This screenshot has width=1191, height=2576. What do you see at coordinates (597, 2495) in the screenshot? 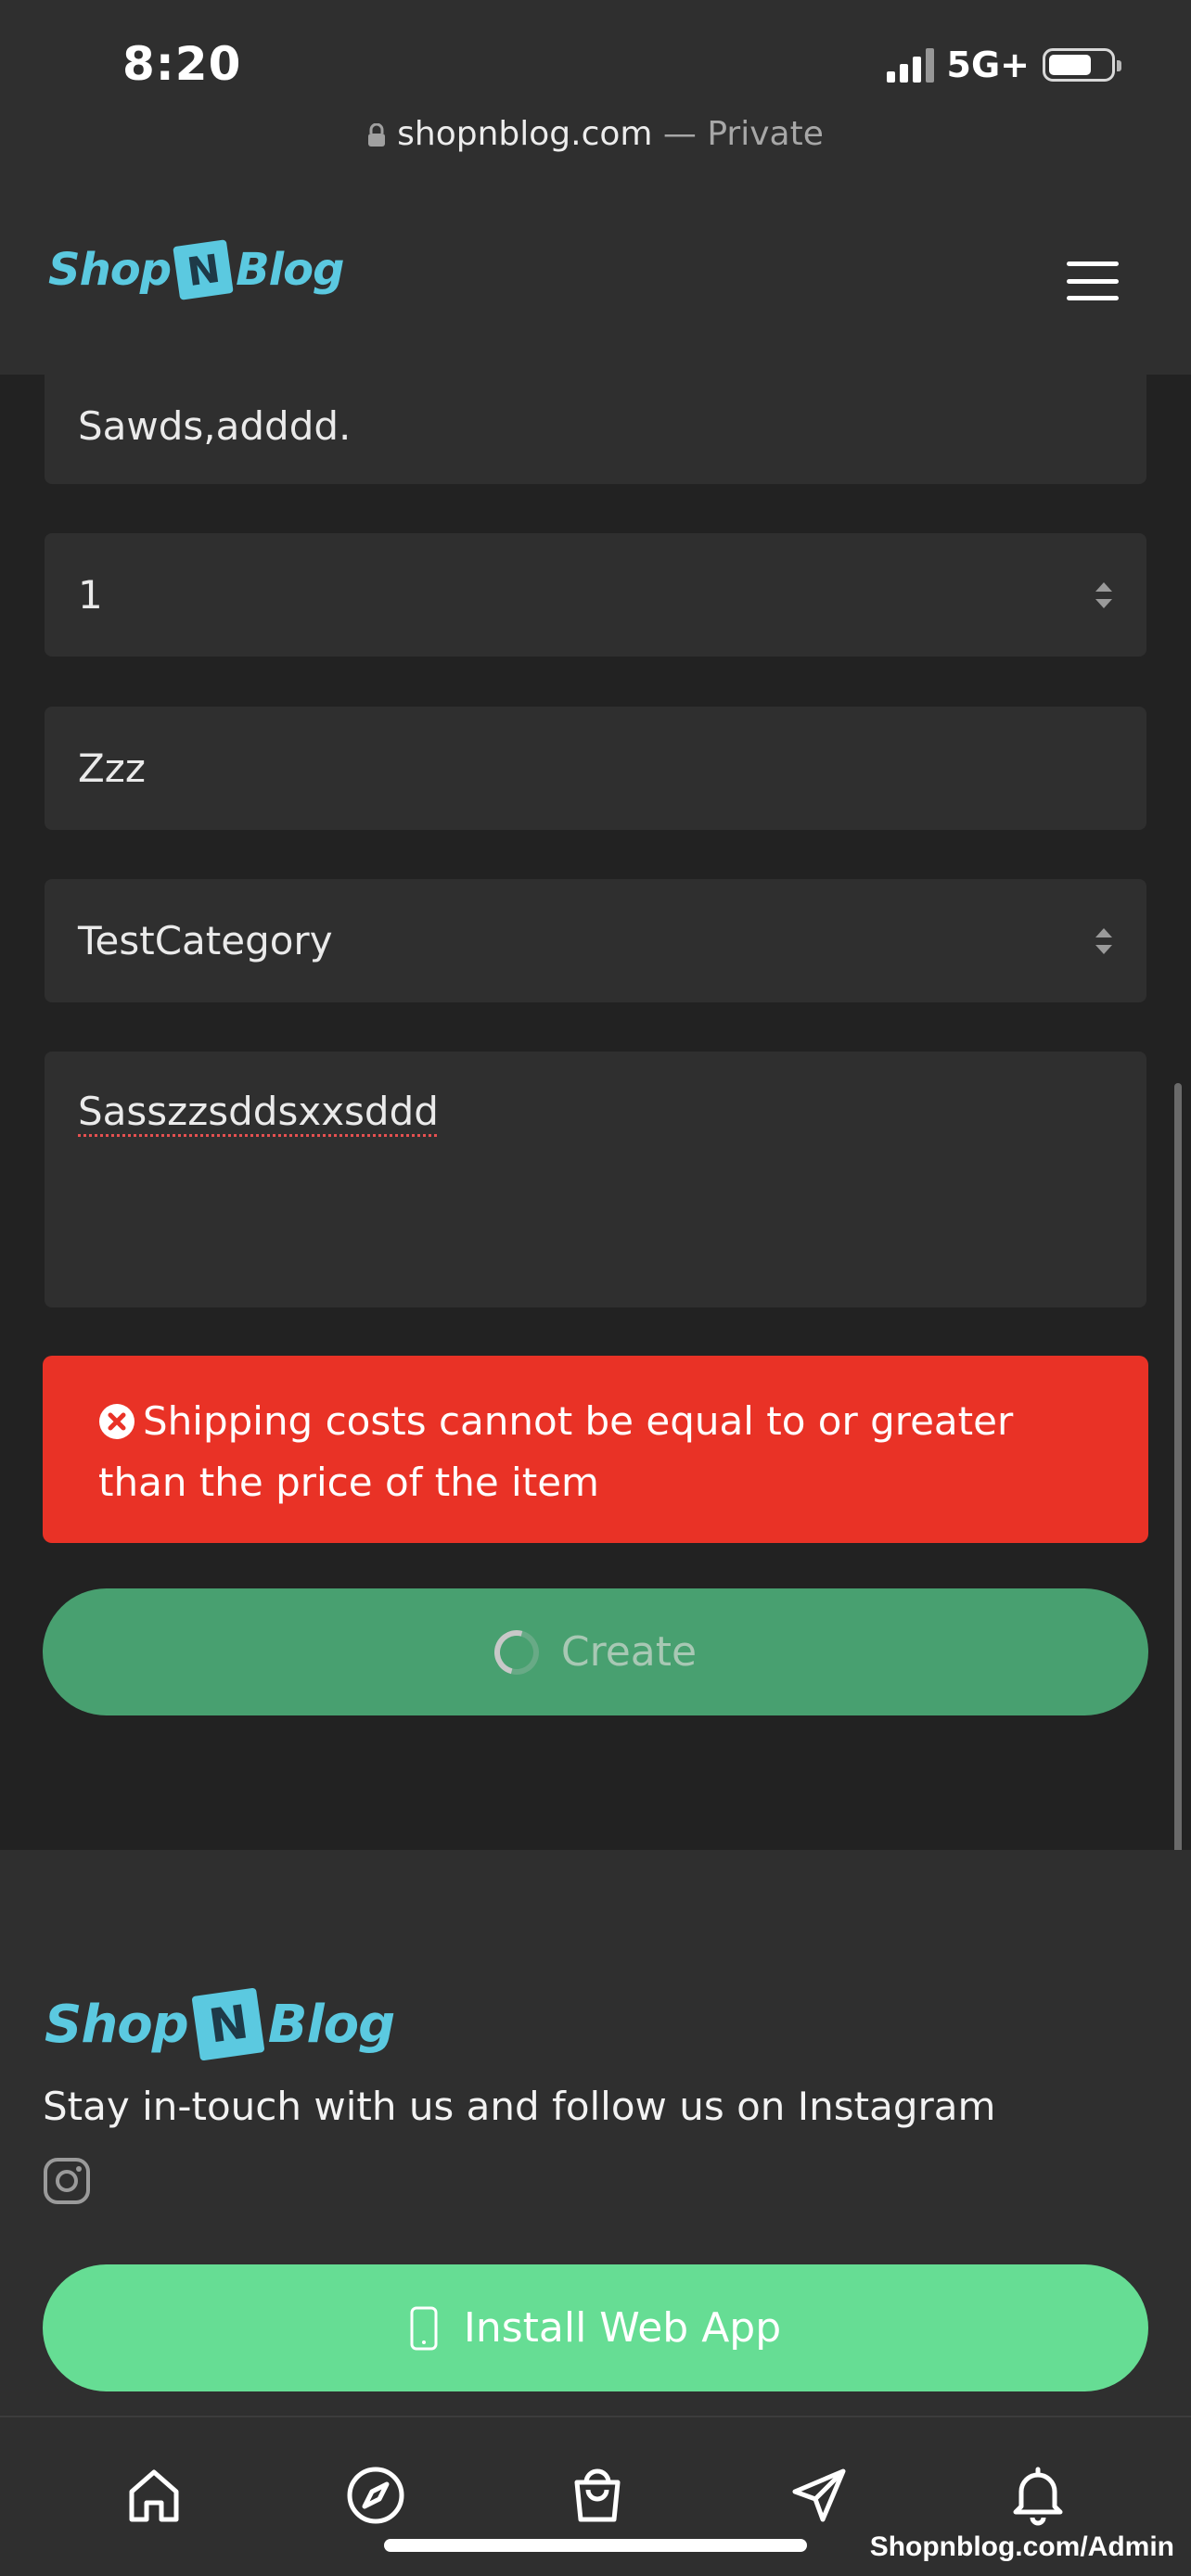
I see `shopping-bag-icon` at bounding box center [597, 2495].